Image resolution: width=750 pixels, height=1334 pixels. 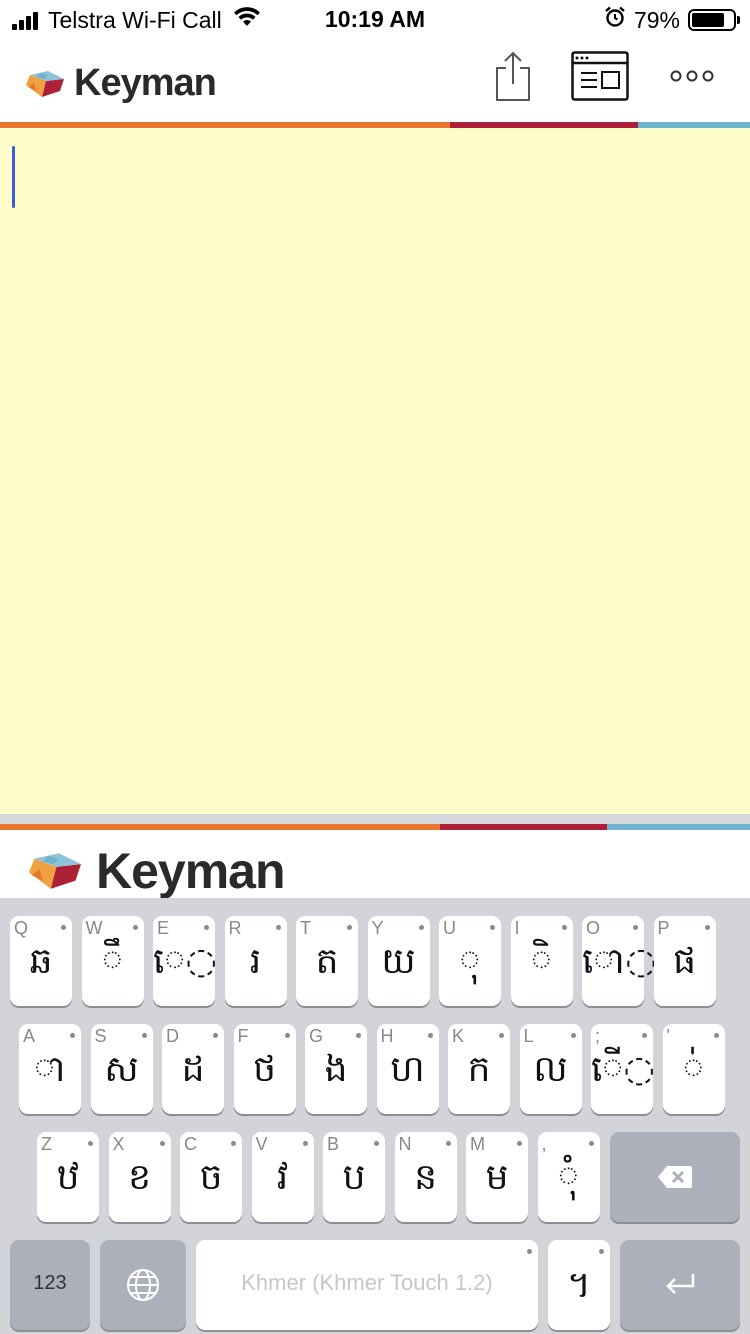 I want to click on key-glyph: ក, so click(x=479, y=1069).